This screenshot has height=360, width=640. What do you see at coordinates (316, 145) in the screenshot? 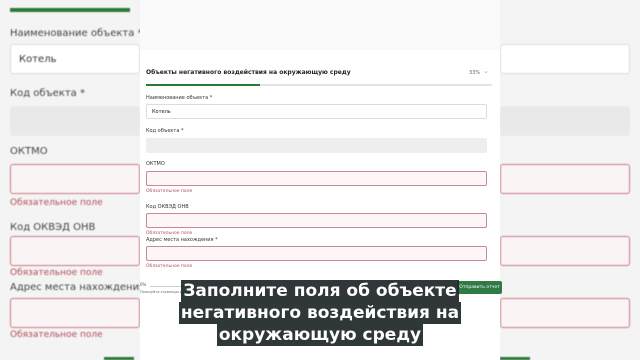
I see `object-code-input` at bounding box center [316, 145].